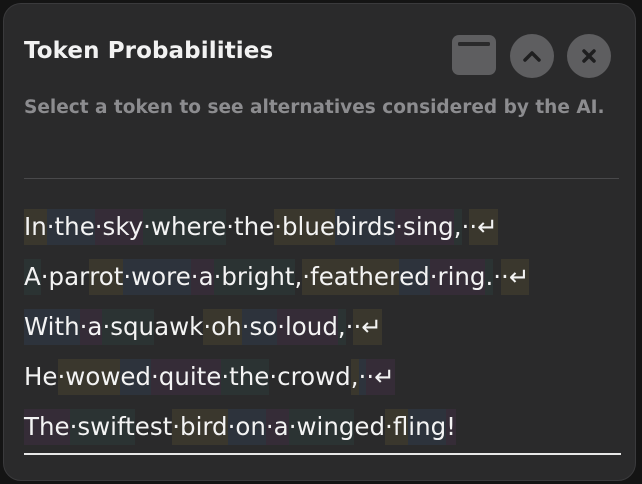  I want to click on token: In, so click(35, 227).